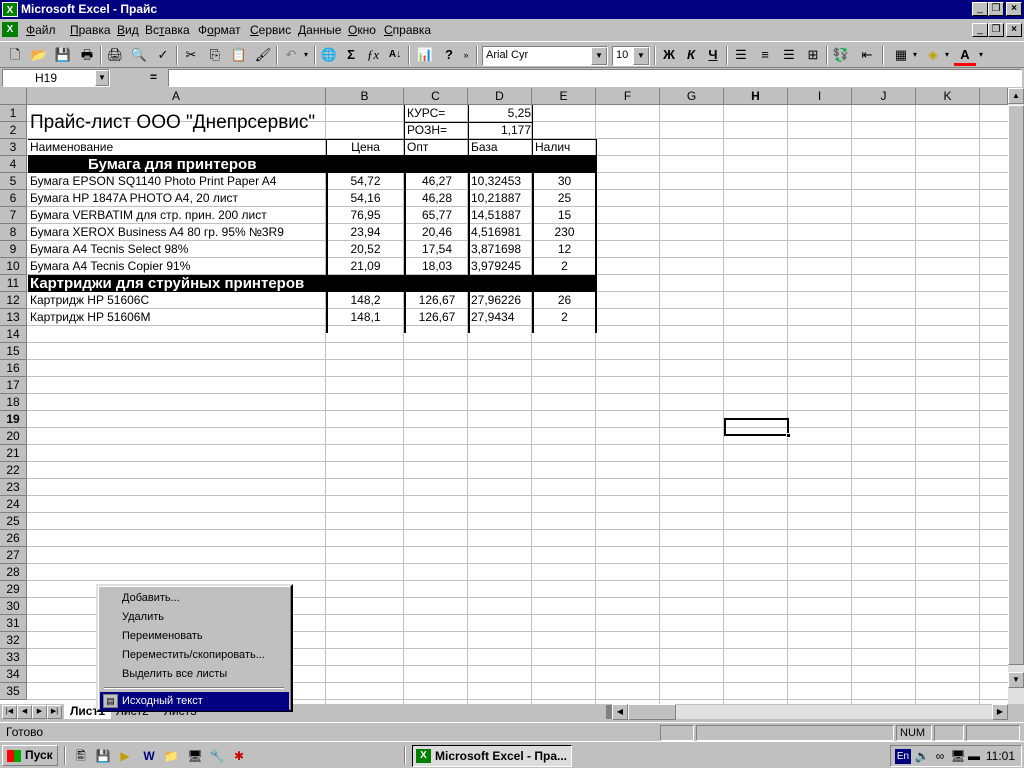  Describe the element at coordinates (595, 78) in the screenshot. I see `formula-input` at that location.